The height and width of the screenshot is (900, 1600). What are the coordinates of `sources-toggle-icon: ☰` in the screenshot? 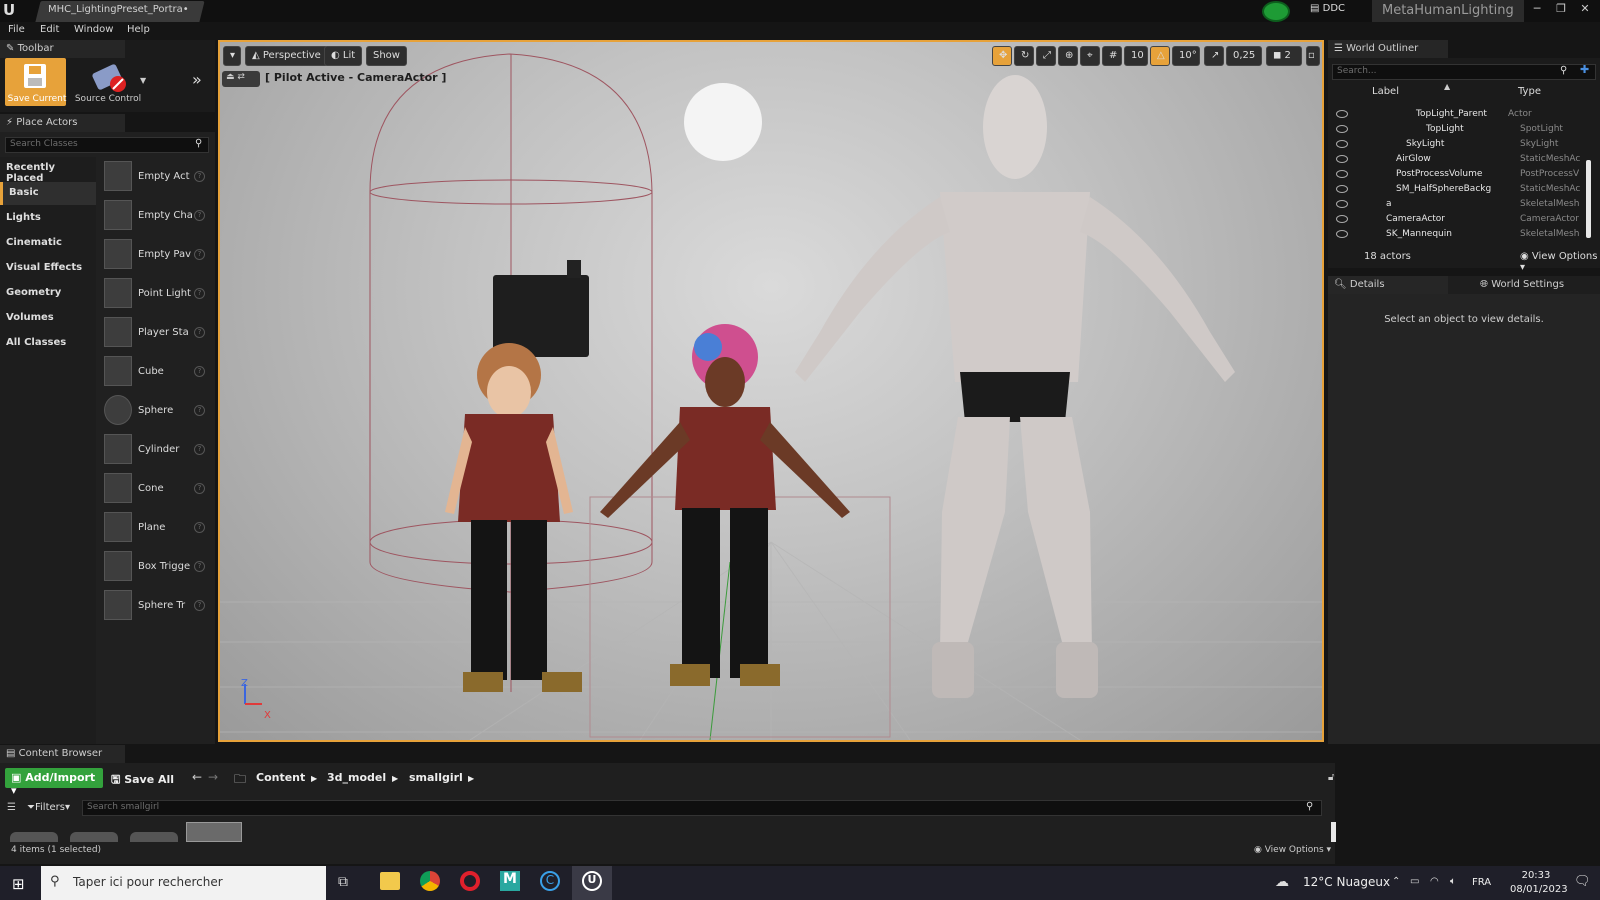 It's located at (11, 807).